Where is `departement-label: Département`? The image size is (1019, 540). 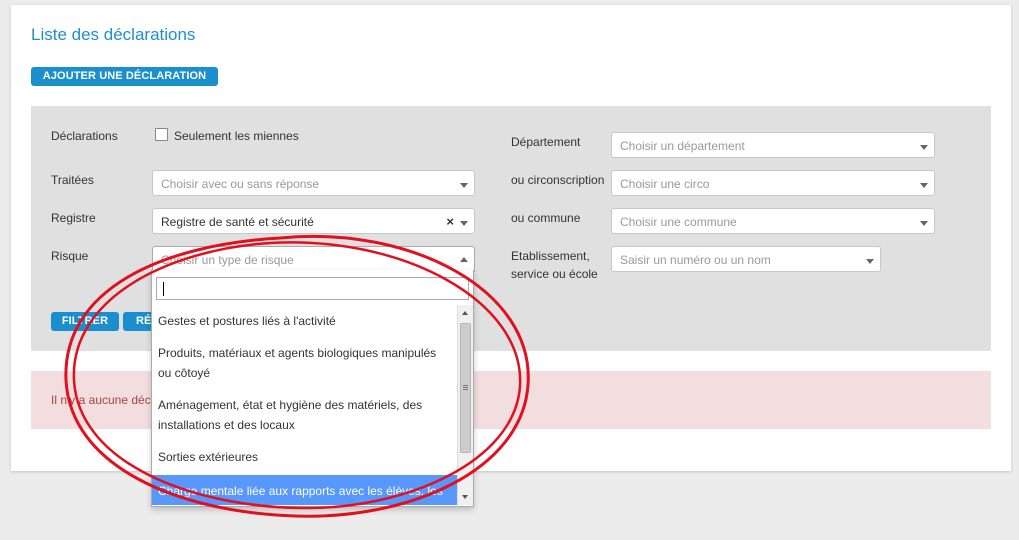 departement-label: Département is located at coordinates (546, 142).